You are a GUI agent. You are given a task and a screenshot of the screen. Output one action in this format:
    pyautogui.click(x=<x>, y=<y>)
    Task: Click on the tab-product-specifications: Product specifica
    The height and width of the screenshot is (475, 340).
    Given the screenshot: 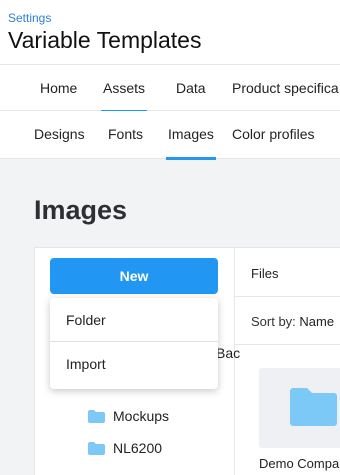 What is the action you would take?
    pyautogui.click(x=285, y=88)
    